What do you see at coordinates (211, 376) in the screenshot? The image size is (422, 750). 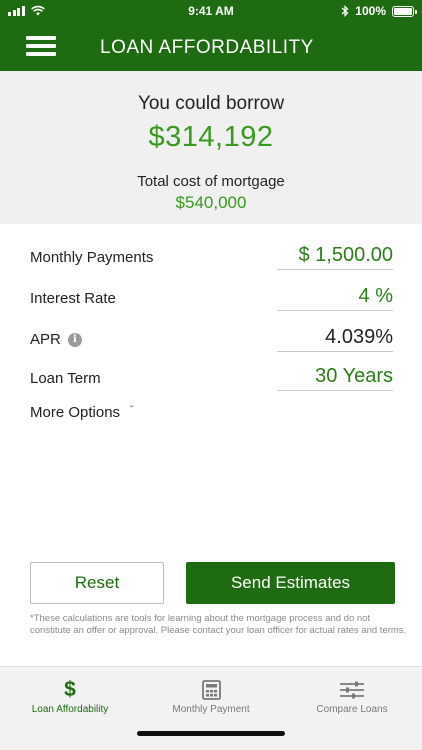 I see `loan-term-row: Loan Term 30 Years` at bounding box center [211, 376].